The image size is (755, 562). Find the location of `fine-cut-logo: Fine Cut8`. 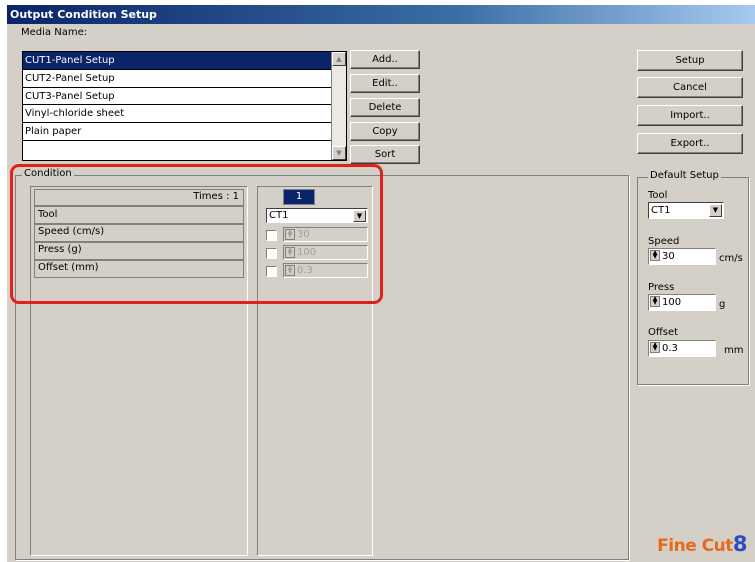

fine-cut-logo: Fine Cut8 is located at coordinates (702, 544).